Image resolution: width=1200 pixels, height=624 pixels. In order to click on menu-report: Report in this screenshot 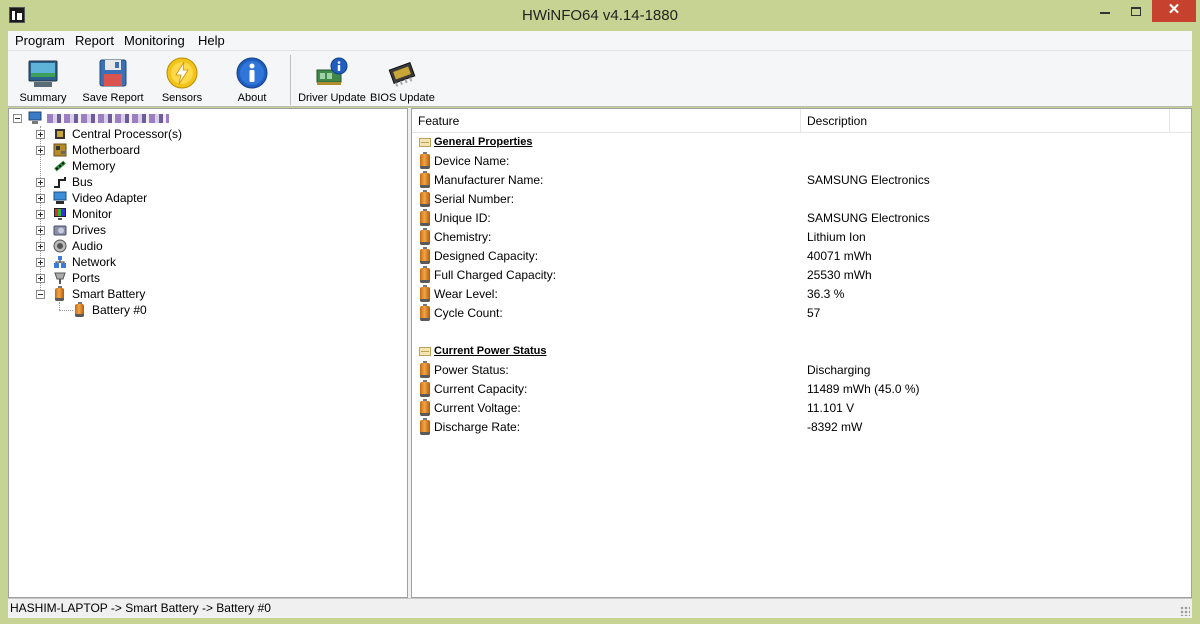, I will do `click(94, 40)`.